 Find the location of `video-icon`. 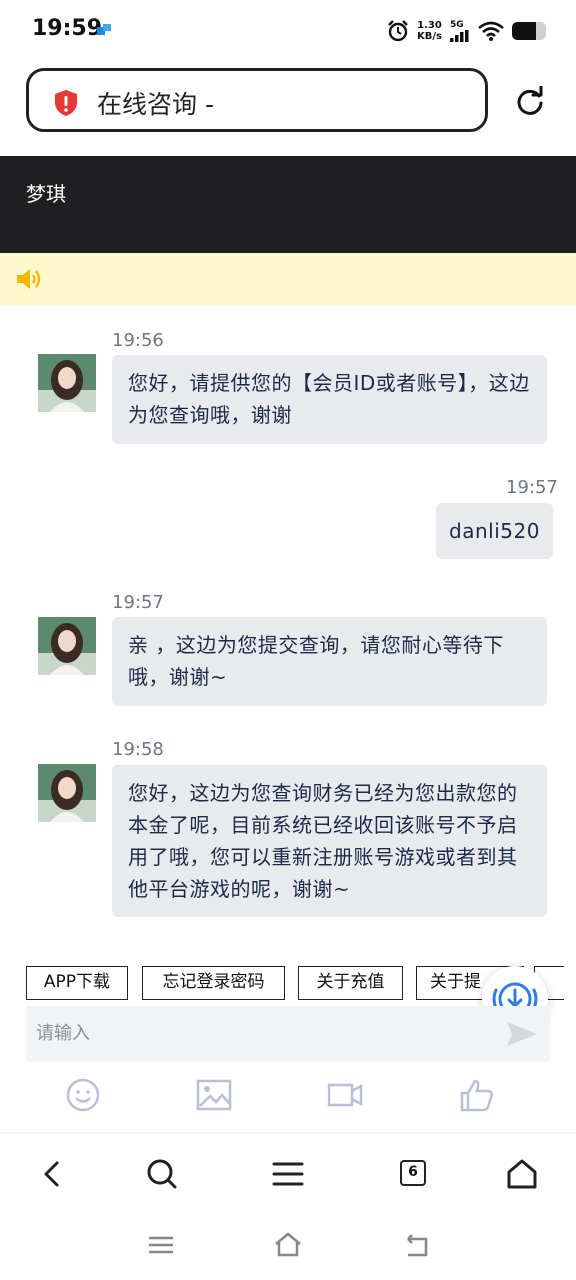

video-icon is located at coordinates (345, 1095).